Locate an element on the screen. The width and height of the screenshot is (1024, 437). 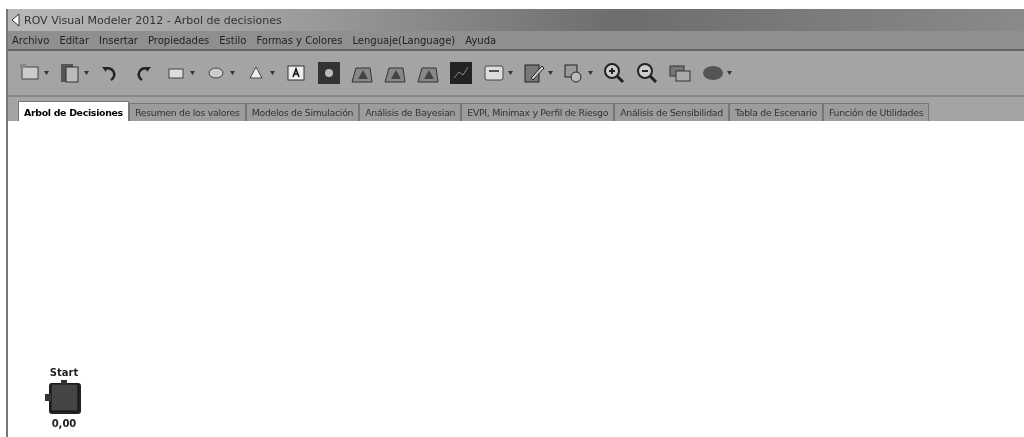
menu-item: Insertar is located at coordinates (118, 40).